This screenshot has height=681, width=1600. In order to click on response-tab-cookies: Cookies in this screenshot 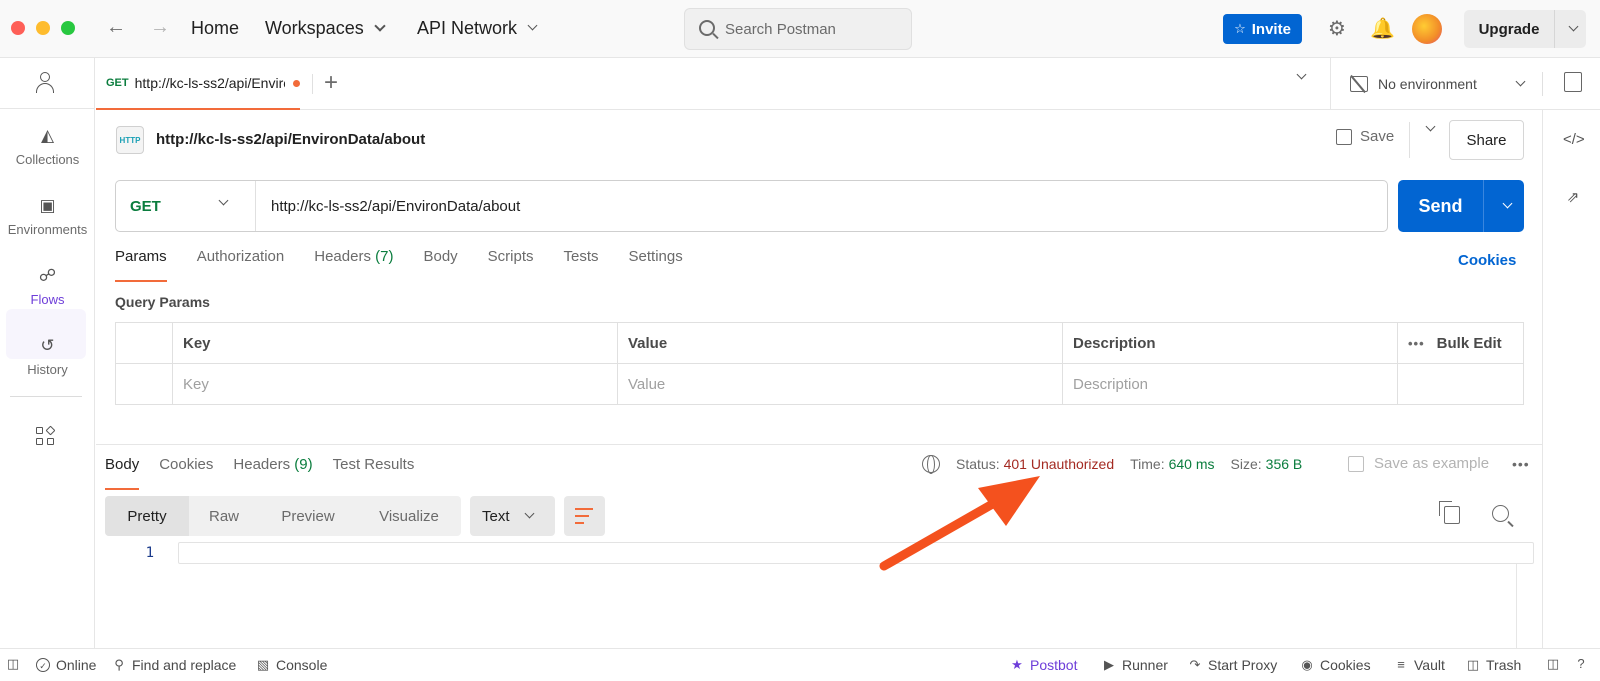, I will do `click(186, 473)`.